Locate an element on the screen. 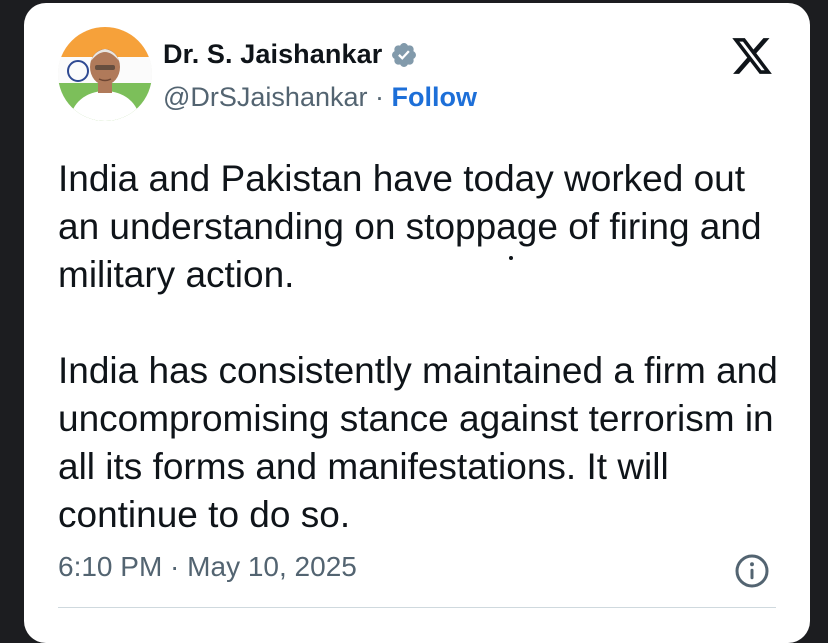 This screenshot has height=643, width=828. avatar-image is located at coordinates (105, 74).